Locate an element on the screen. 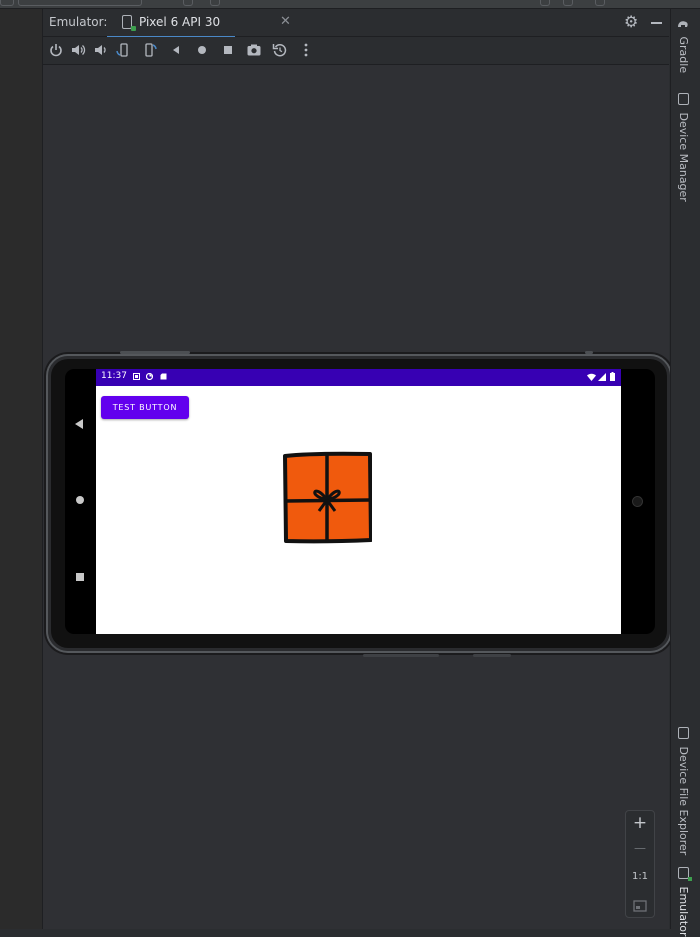  overview-icon is located at coordinates (228, 50).